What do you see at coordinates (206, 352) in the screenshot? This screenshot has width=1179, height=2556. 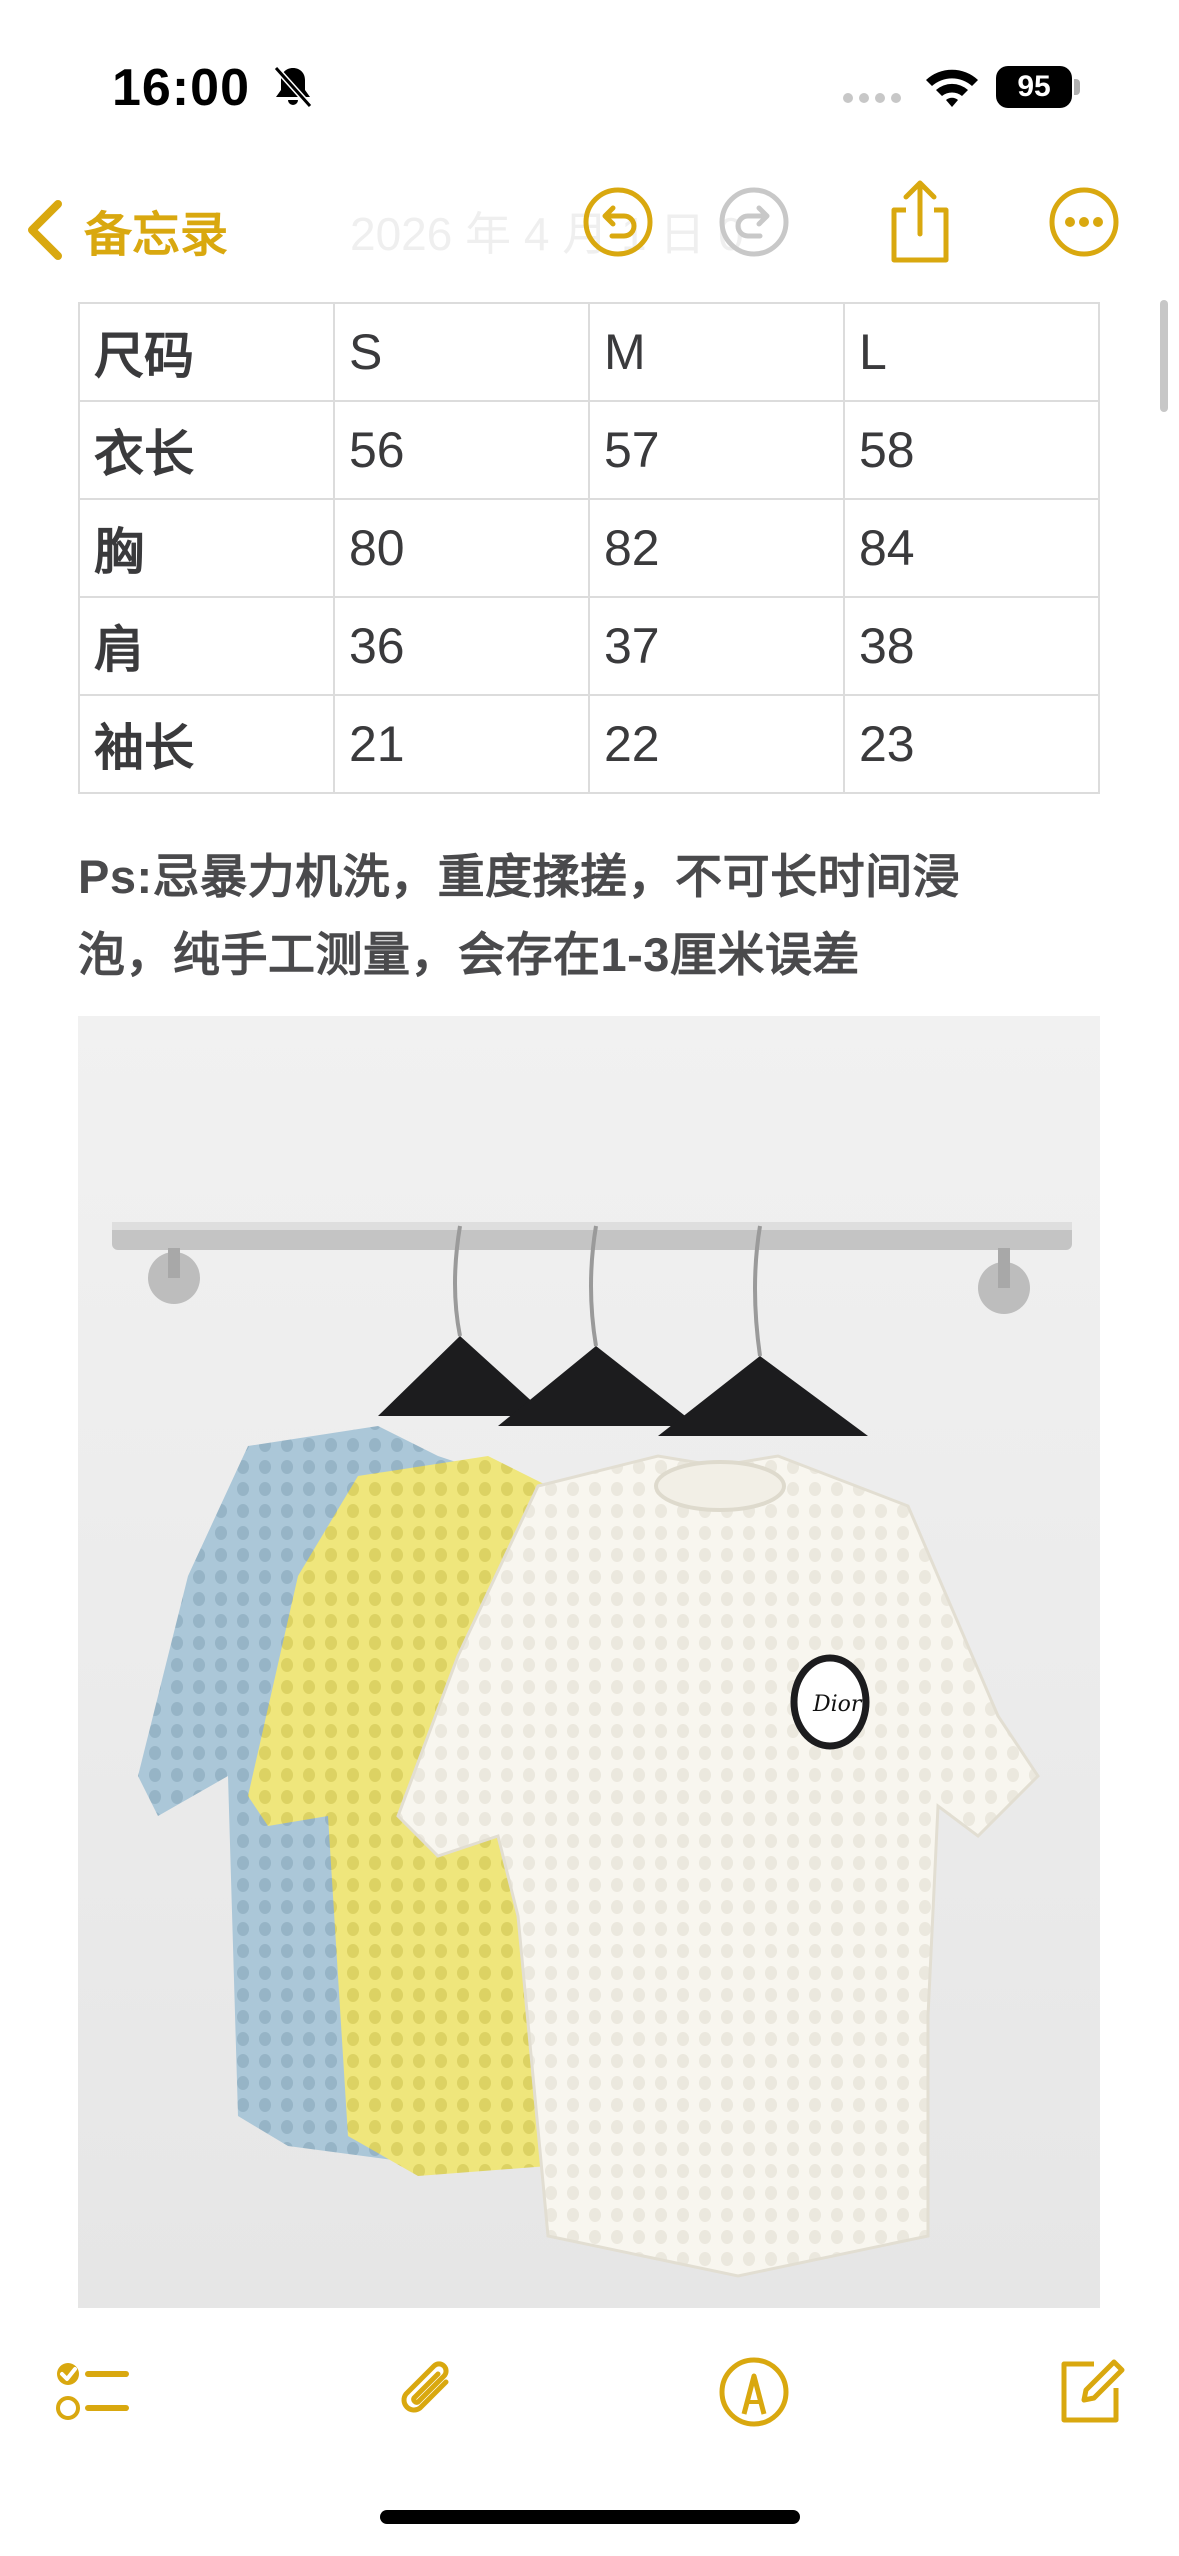 I see `table-cell: 尺码` at bounding box center [206, 352].